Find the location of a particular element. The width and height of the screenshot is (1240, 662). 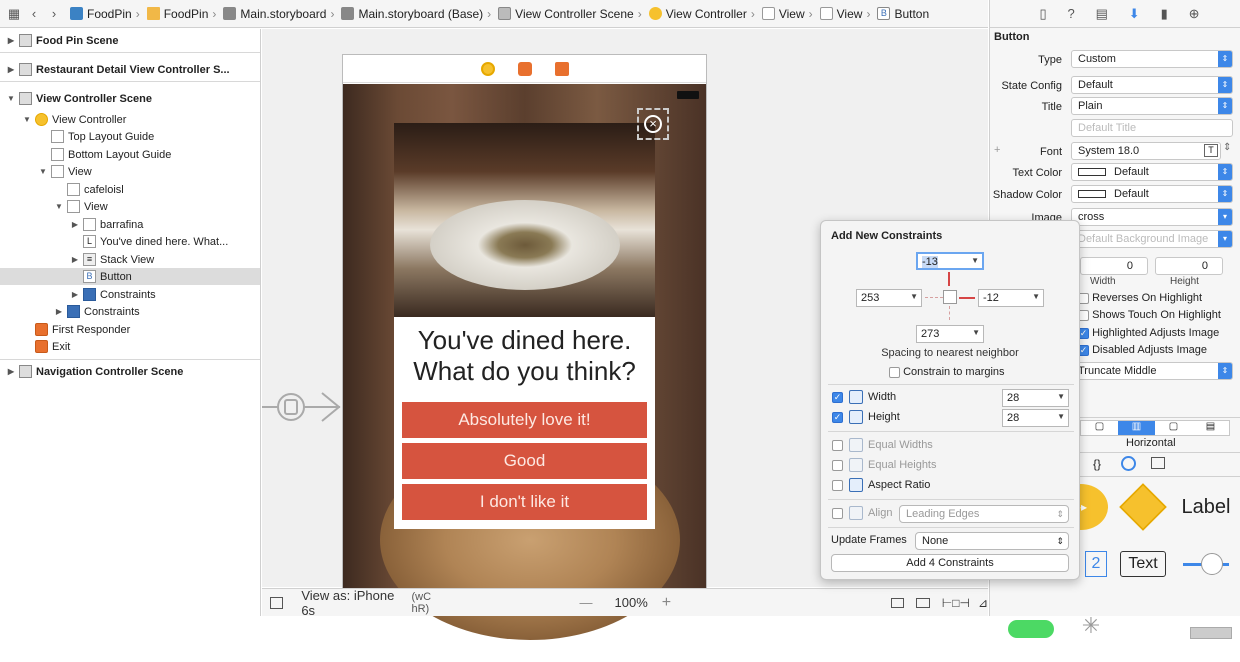

quick-help-icon: ? is located at coordinates (1070, 13).